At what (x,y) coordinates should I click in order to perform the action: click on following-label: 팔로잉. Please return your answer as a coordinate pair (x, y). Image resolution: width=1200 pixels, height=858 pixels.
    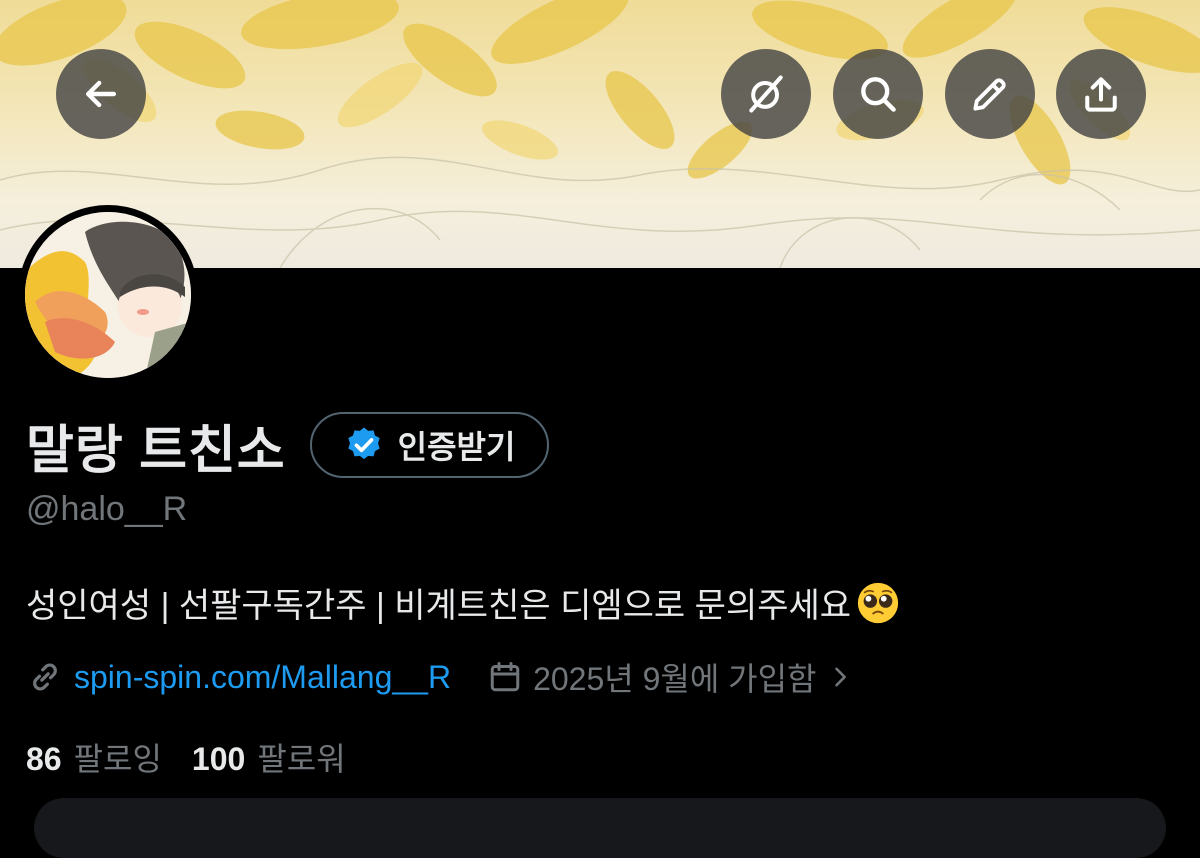
    Looking at the image, I should click on (117, 759).